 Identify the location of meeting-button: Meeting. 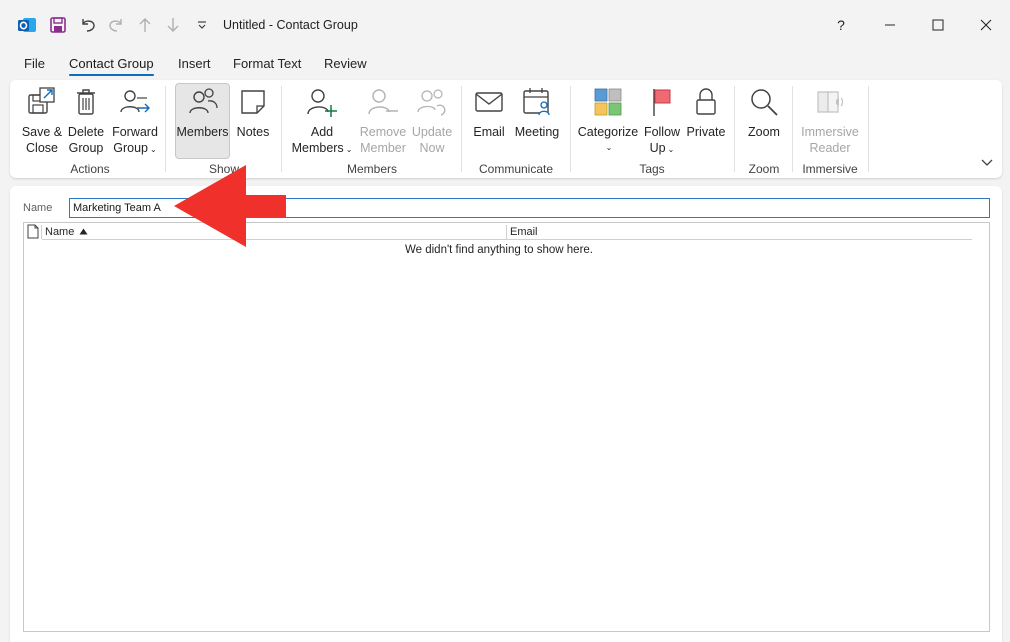
(537, 121).